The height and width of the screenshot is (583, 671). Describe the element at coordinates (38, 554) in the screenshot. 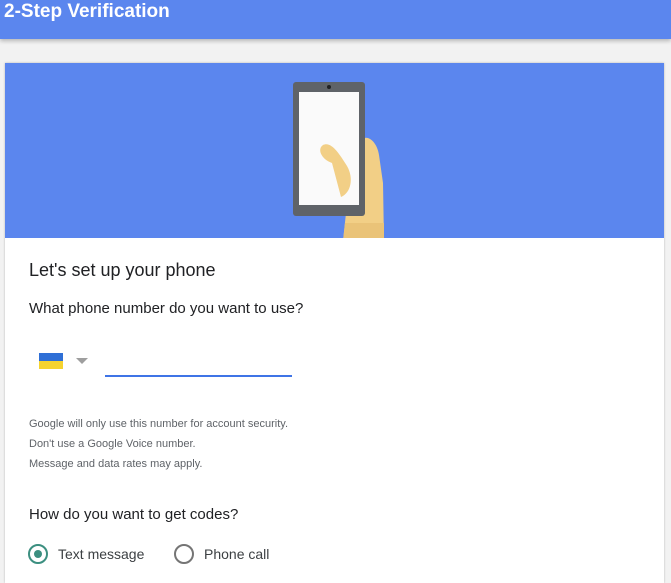

I see `radio-checked-icon` at that location.